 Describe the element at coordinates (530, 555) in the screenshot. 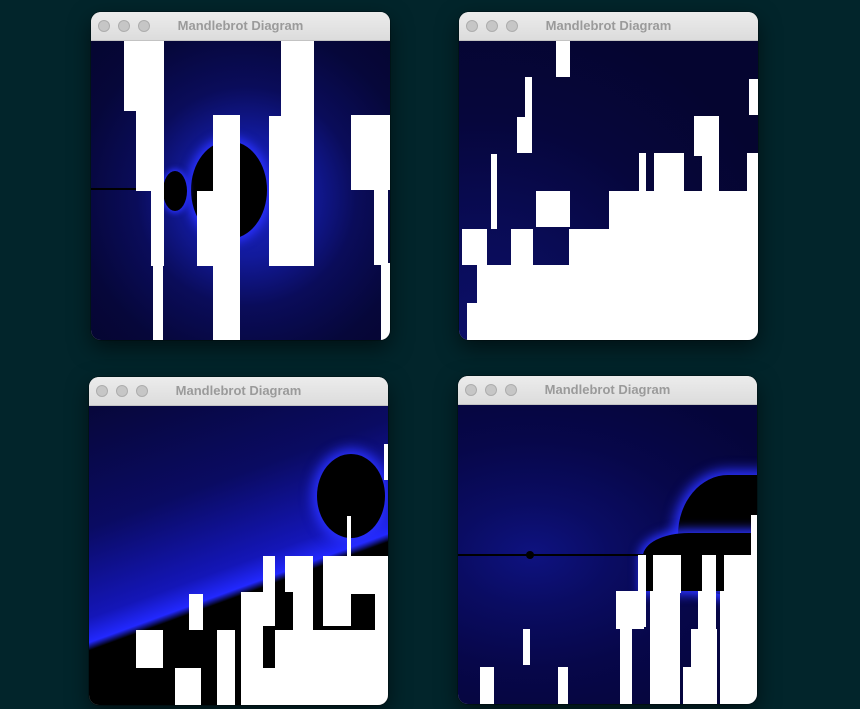

I see `set-mini-bulb` at that location.